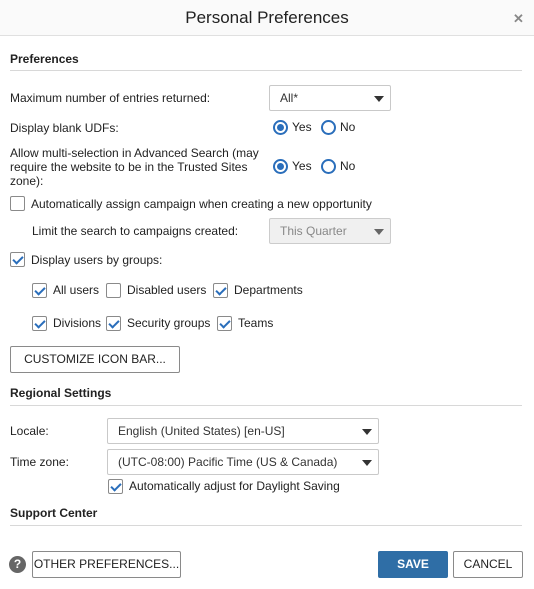 The width and height of the screenshot is (534, 589). I want to click on limit-search-select: This Quarter, so click(330, 231).